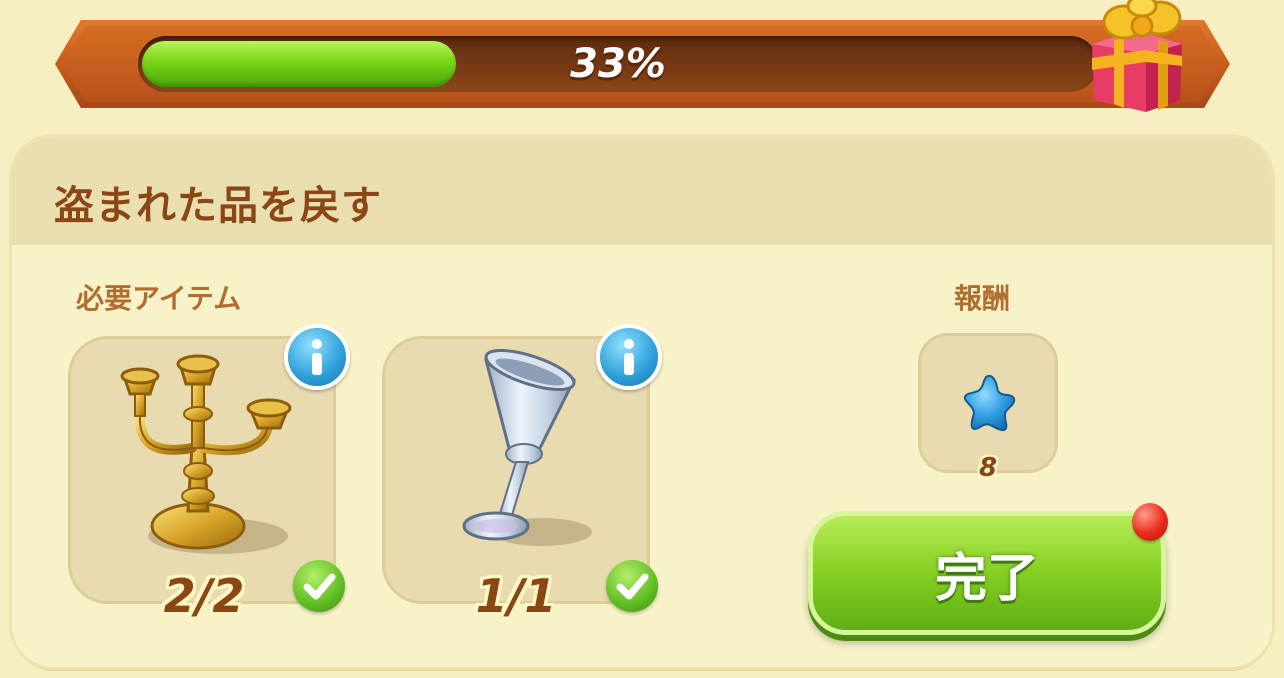 This screenshot has width=1284, height=678. I want to click on reward-slot, so click(988, 403).